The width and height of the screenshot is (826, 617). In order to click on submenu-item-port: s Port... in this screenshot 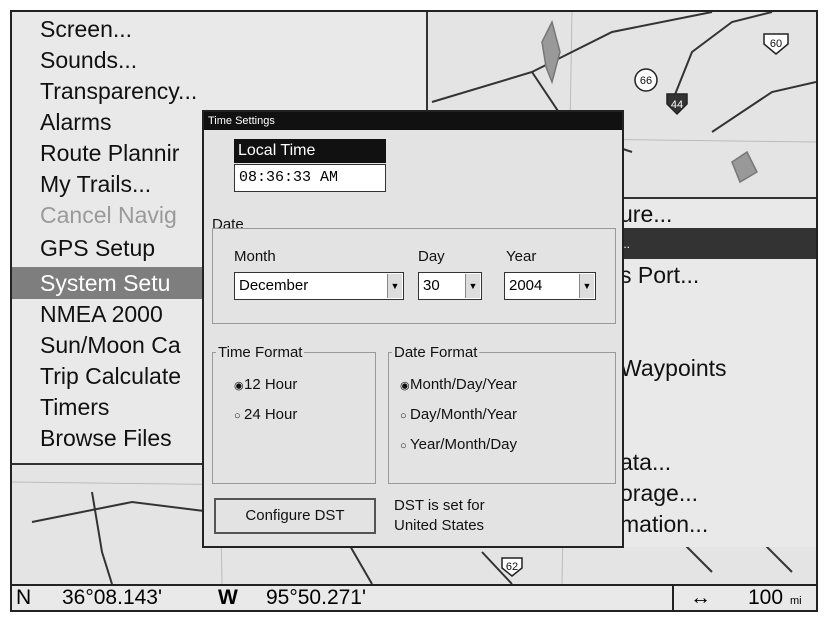, I will do `click(659, 275)`.